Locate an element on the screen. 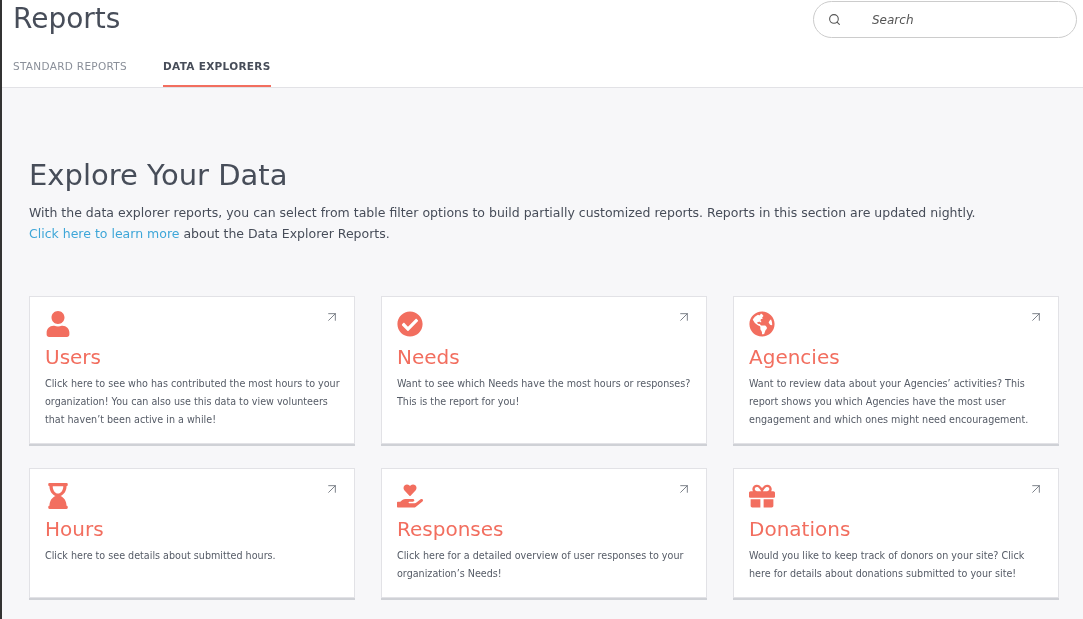  intro-paragraph: With the data explorer reports, you can select from table filter options to build partially customized reports. Reports in this section are updated nightly. Click here to learn more about the Data Explorer Reports. is located at coordinates (503, 223).